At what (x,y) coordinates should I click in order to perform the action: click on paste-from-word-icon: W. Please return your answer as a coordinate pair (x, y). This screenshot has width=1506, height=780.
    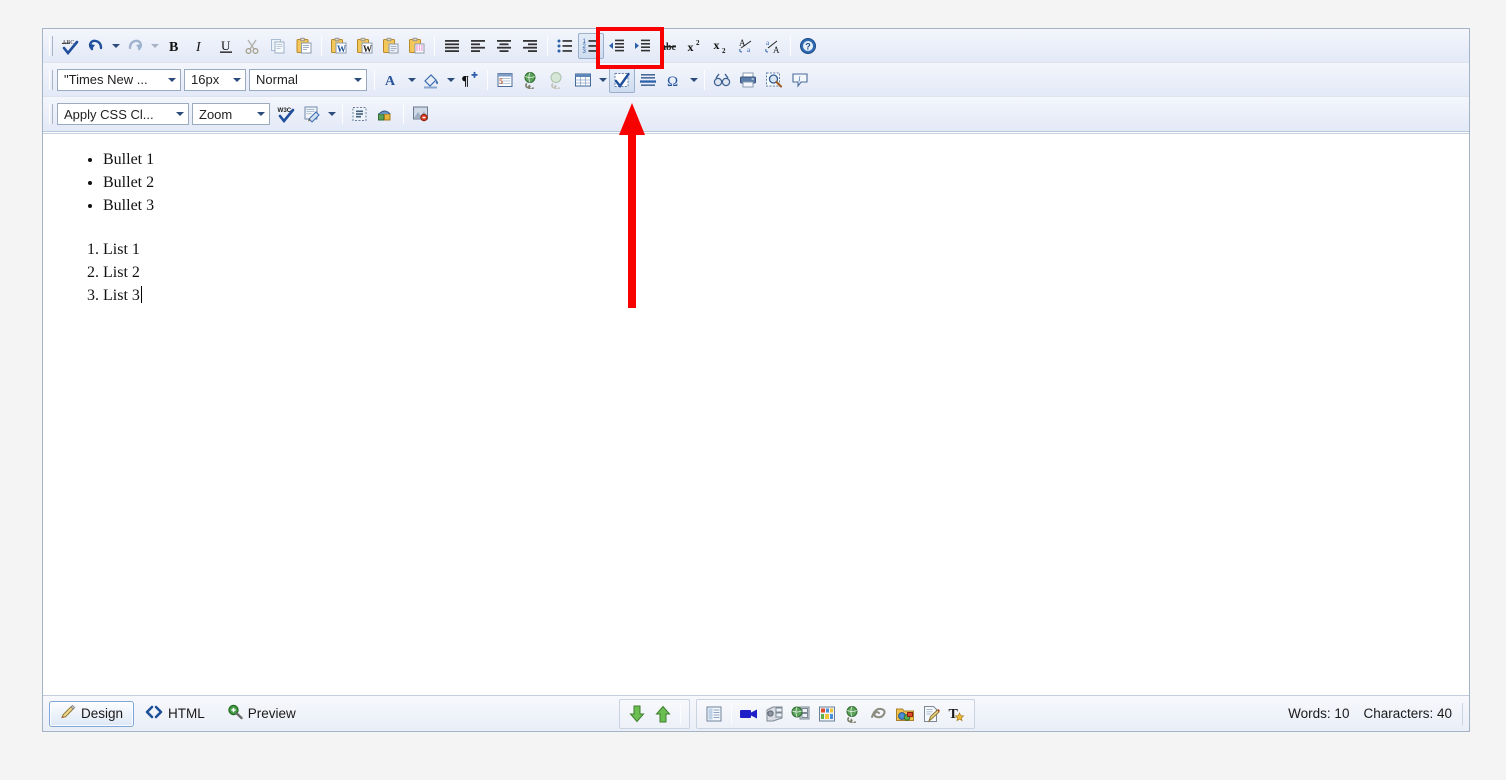
    Looking at the image, I should click on (339, 46).